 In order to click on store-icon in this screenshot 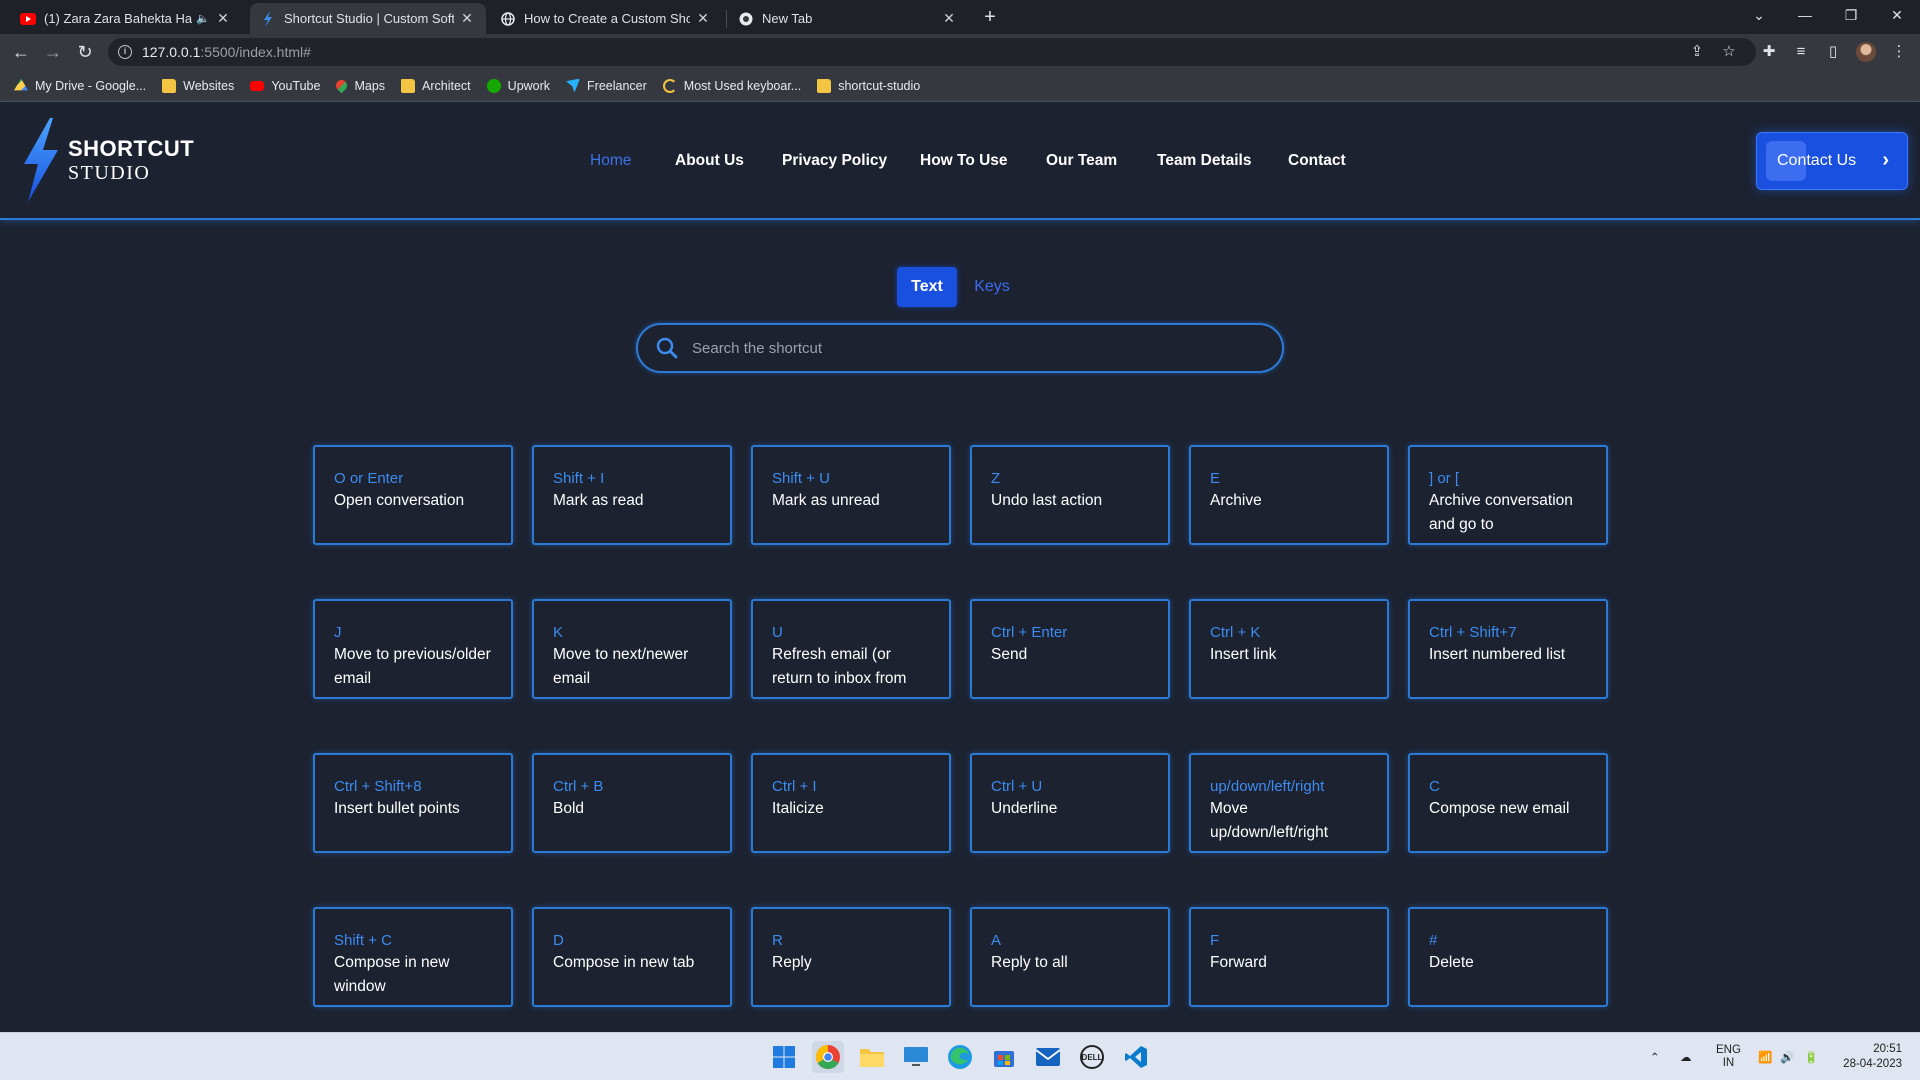, I will do `click(1004, 1057)`.